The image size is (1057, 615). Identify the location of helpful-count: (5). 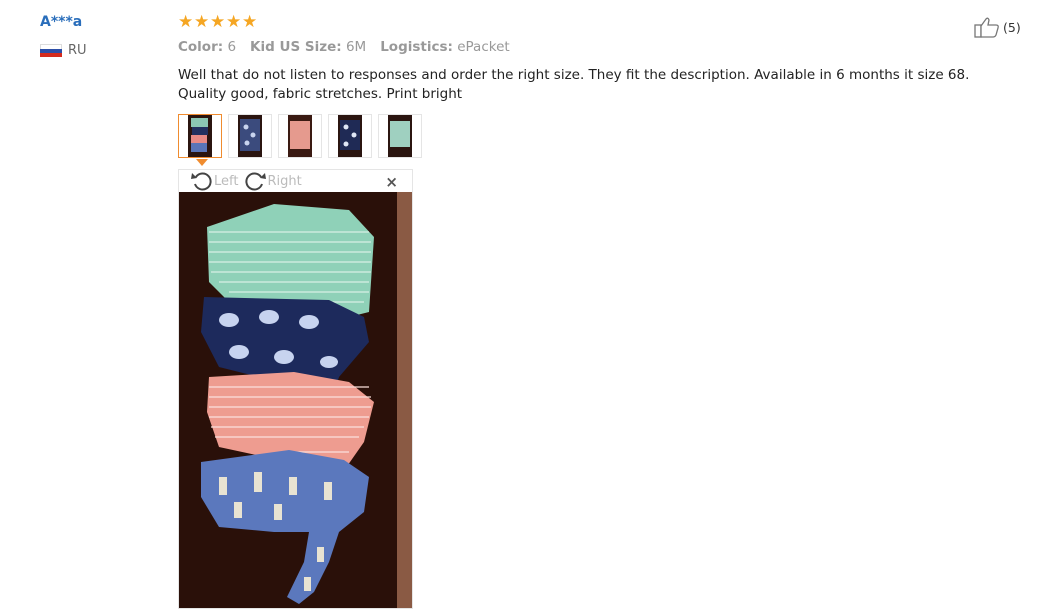
(1012, 27).